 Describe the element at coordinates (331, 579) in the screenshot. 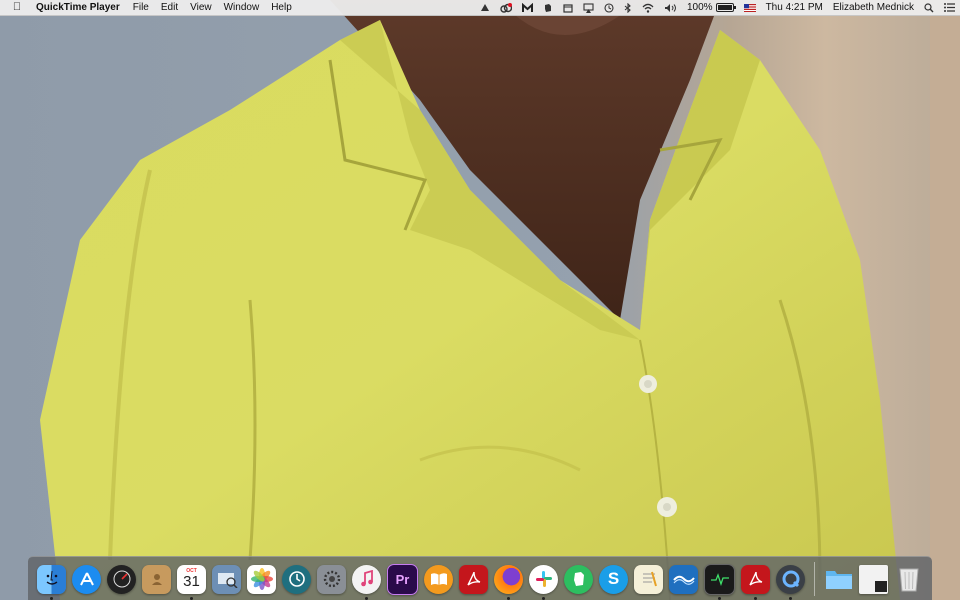

I see `gear-icon` at that location.